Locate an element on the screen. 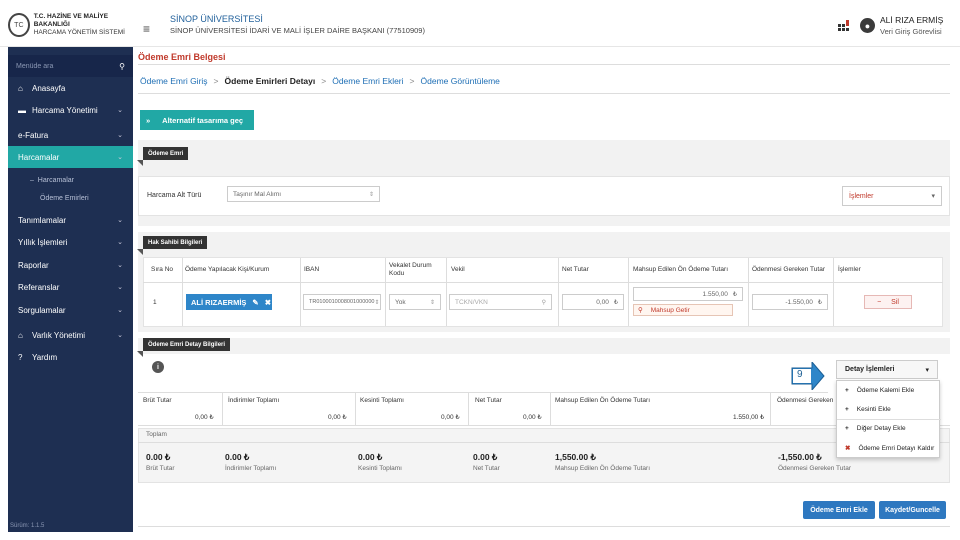 The width and height of the screenshot is (960, 540). total-indirim-value: 0.00 ₺ is located at coordinates (237, 457).